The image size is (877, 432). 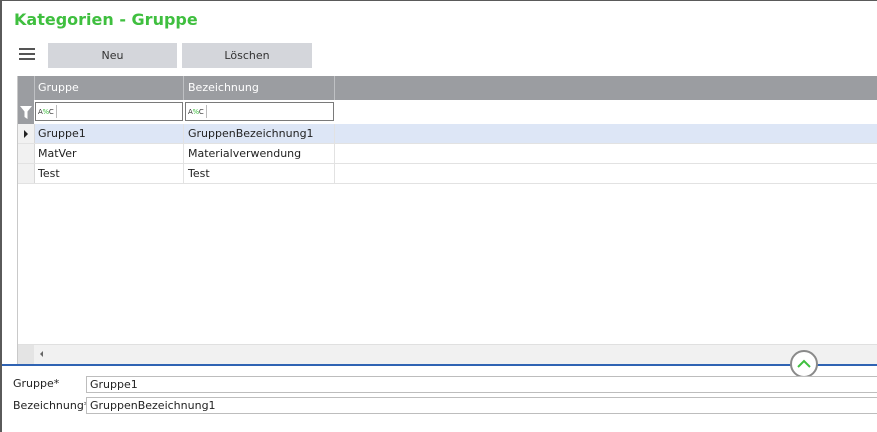 I want to click on window-frame-top, so click(x=438, y=0).